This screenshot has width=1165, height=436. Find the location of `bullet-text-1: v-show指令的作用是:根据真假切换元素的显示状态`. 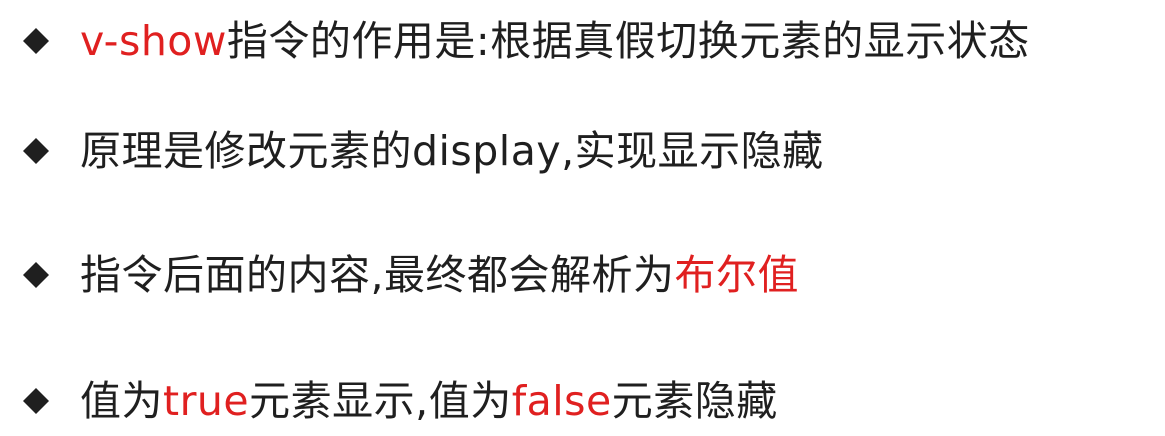

bullet-text-1: v-show指令的作用是:根据真假切换元素的显示状态 is located at coordinates (555, 41).